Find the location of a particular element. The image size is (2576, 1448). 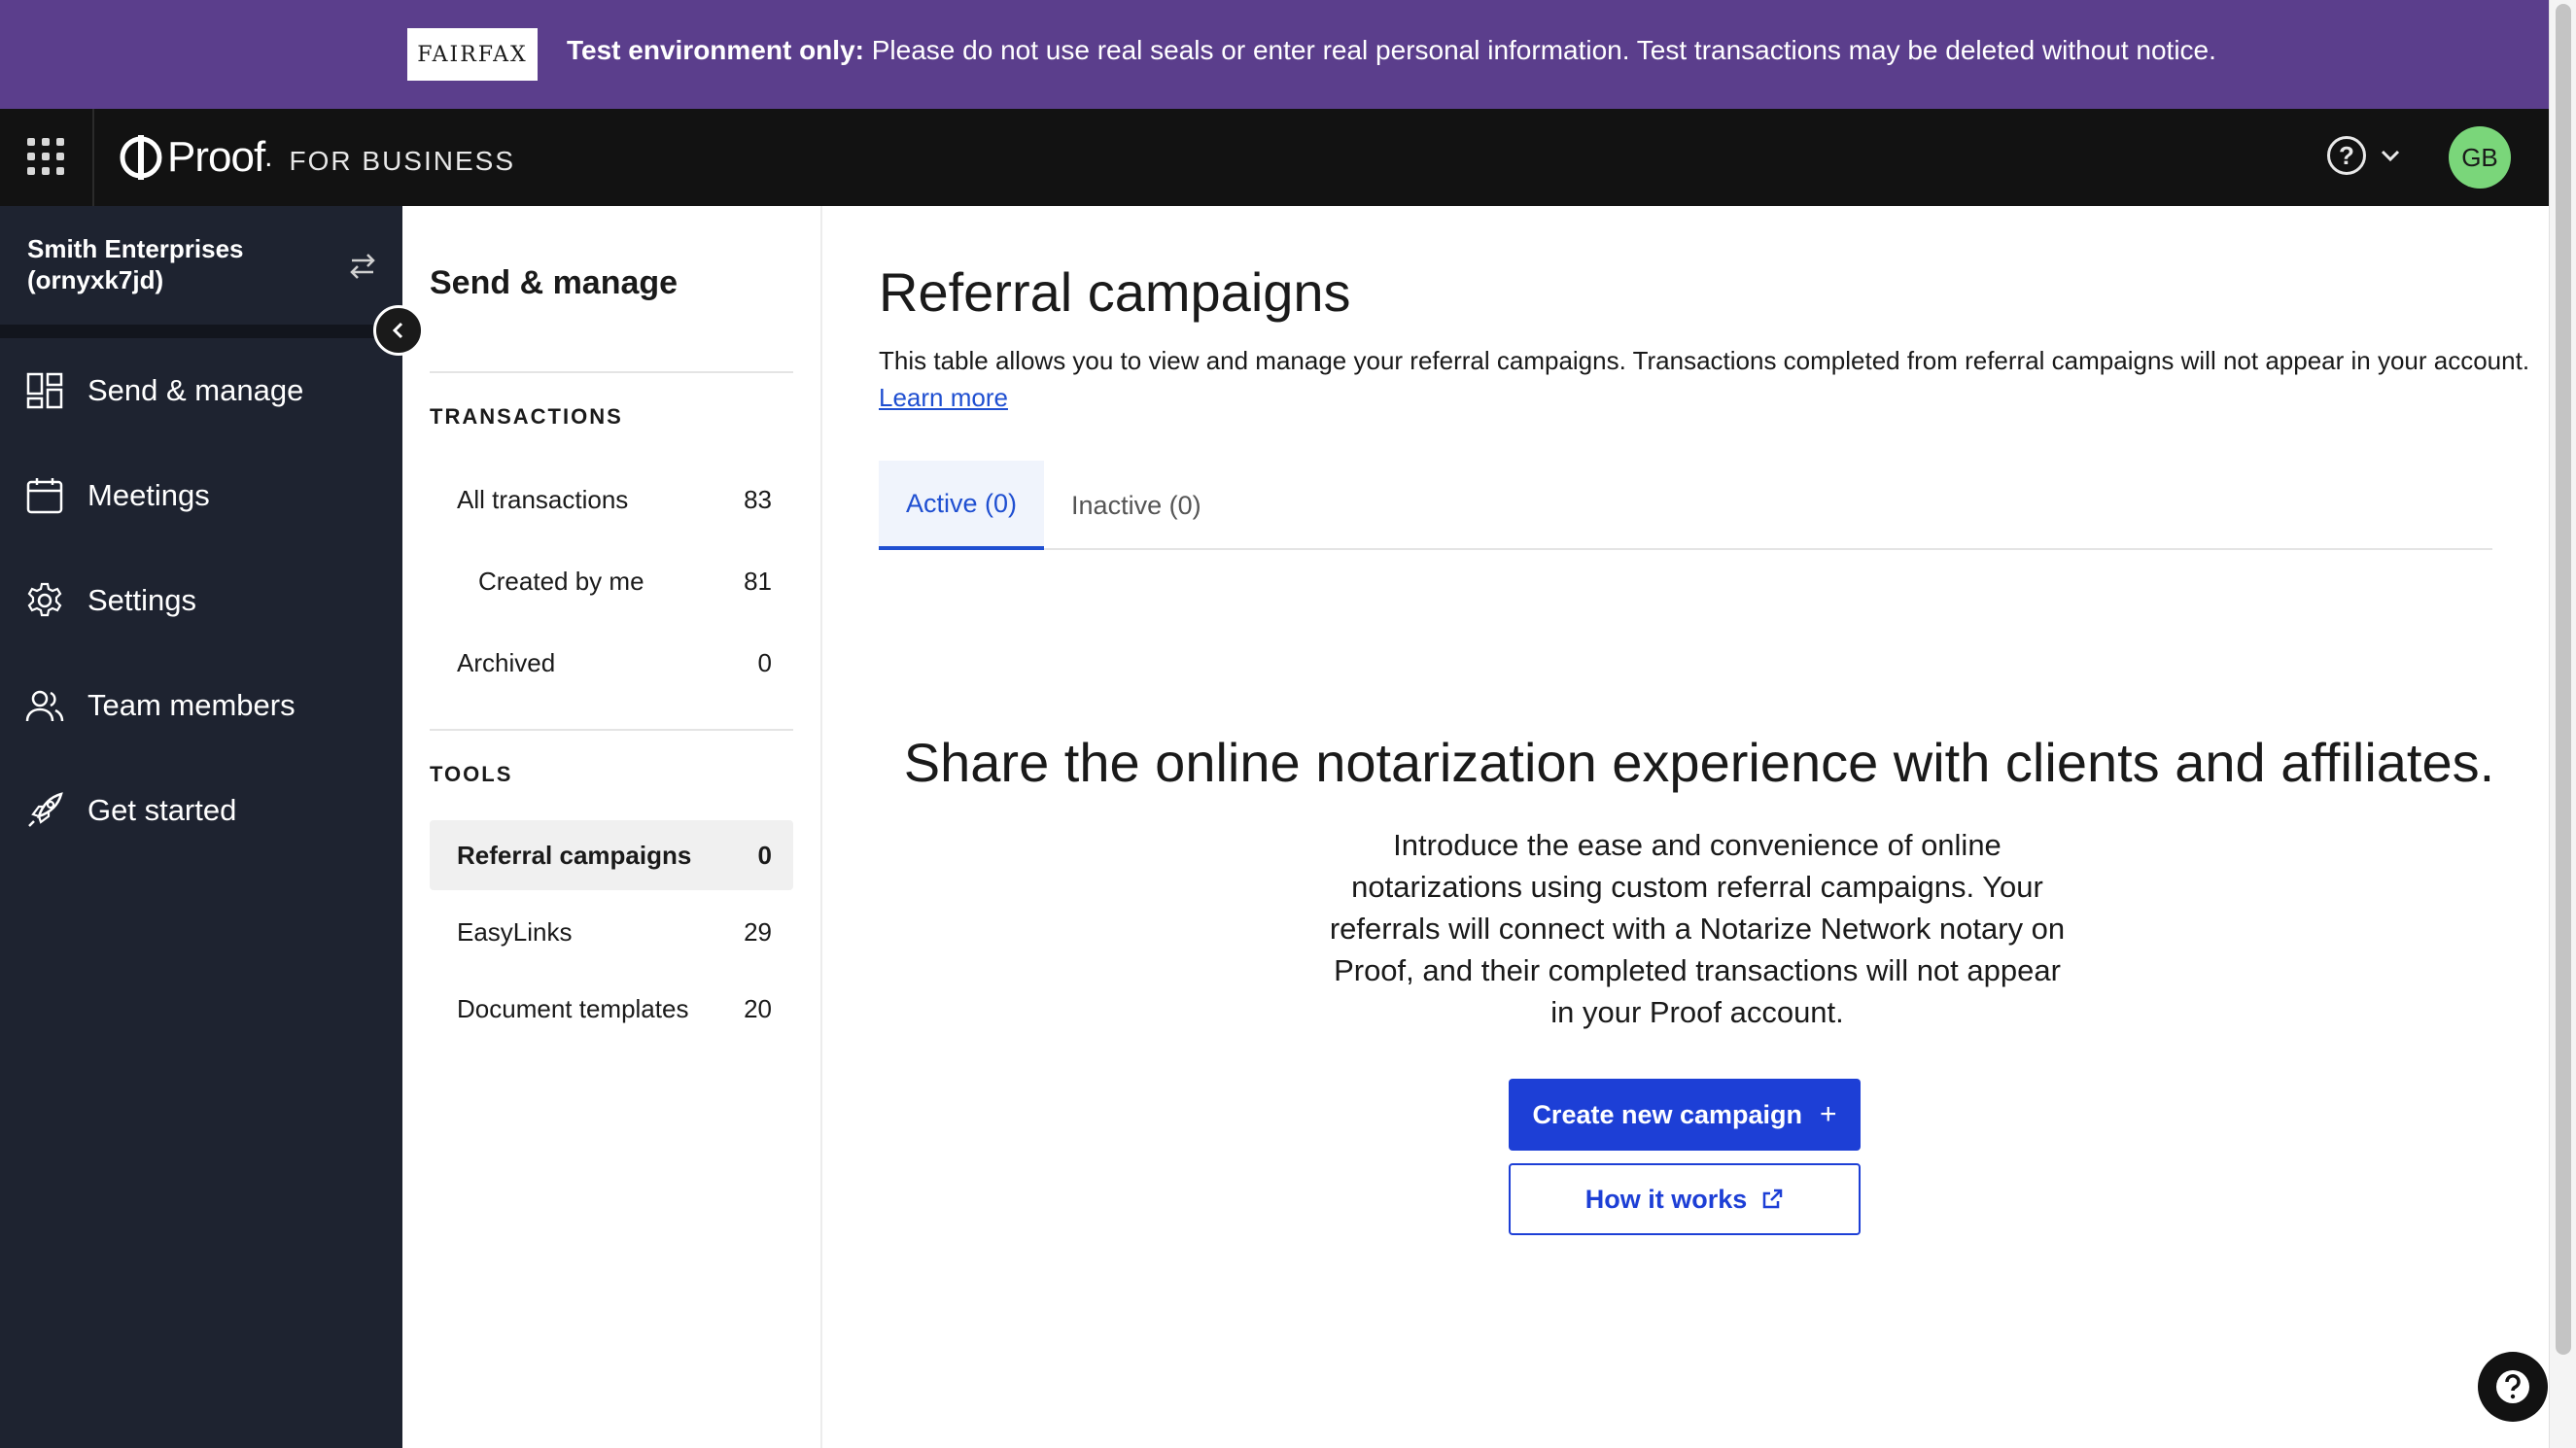

gear-icon is located at coordinates (44, 599).